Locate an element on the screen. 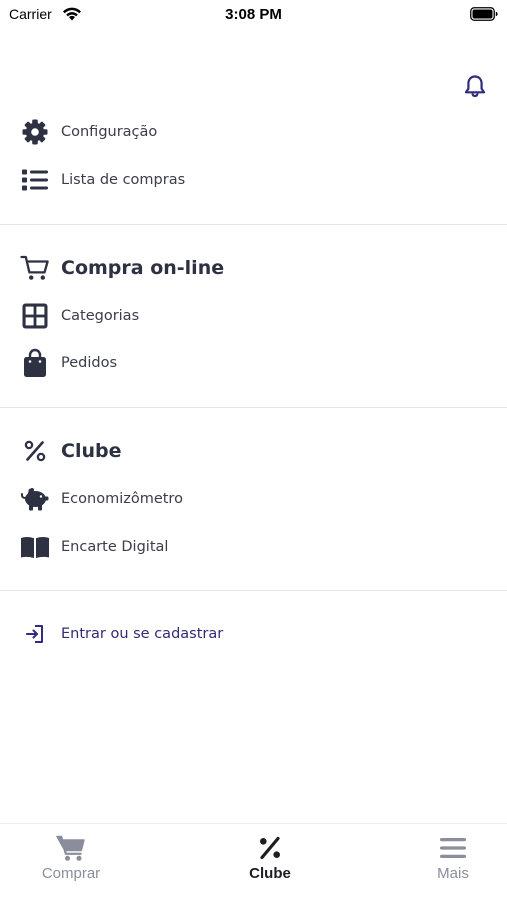 This screenshot has width=507, height=900. hamburger-icon is located at coordinates (453, 848).